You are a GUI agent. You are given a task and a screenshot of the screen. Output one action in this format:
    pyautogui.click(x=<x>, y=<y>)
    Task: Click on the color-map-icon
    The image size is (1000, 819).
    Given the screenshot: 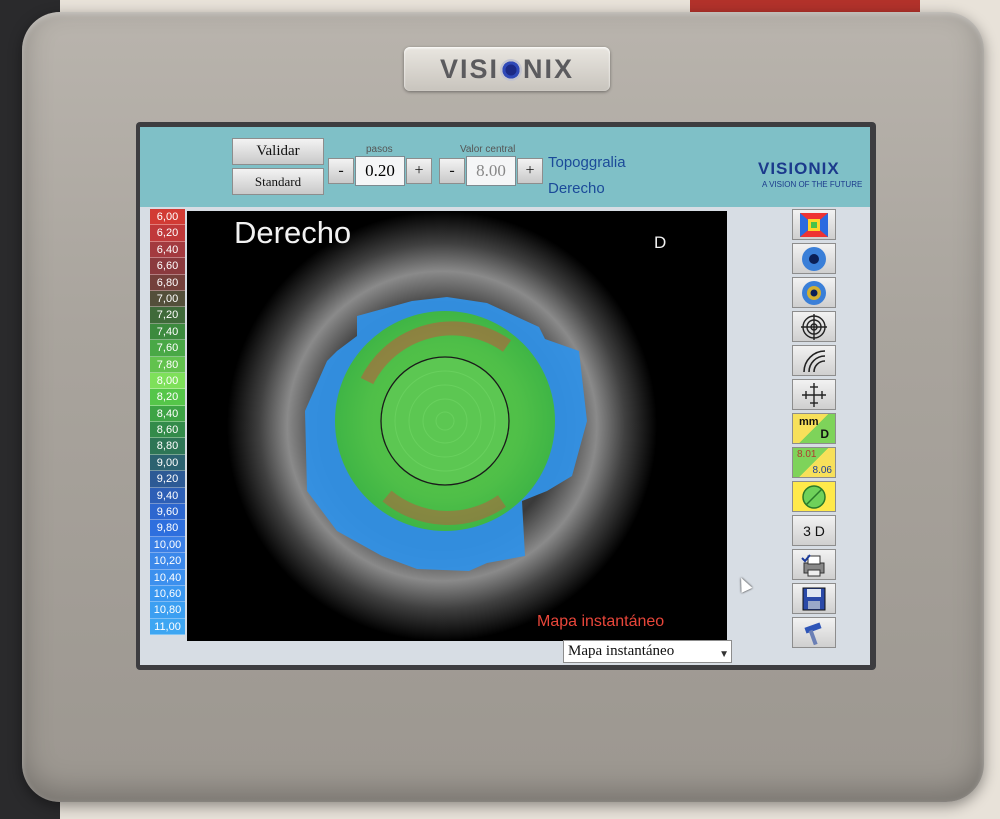 What is the action you would take?
    pyautogui.click(x=814, y=224)
    